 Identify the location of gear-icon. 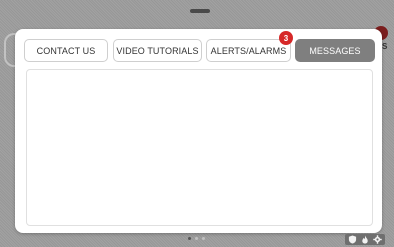
(377, 239).